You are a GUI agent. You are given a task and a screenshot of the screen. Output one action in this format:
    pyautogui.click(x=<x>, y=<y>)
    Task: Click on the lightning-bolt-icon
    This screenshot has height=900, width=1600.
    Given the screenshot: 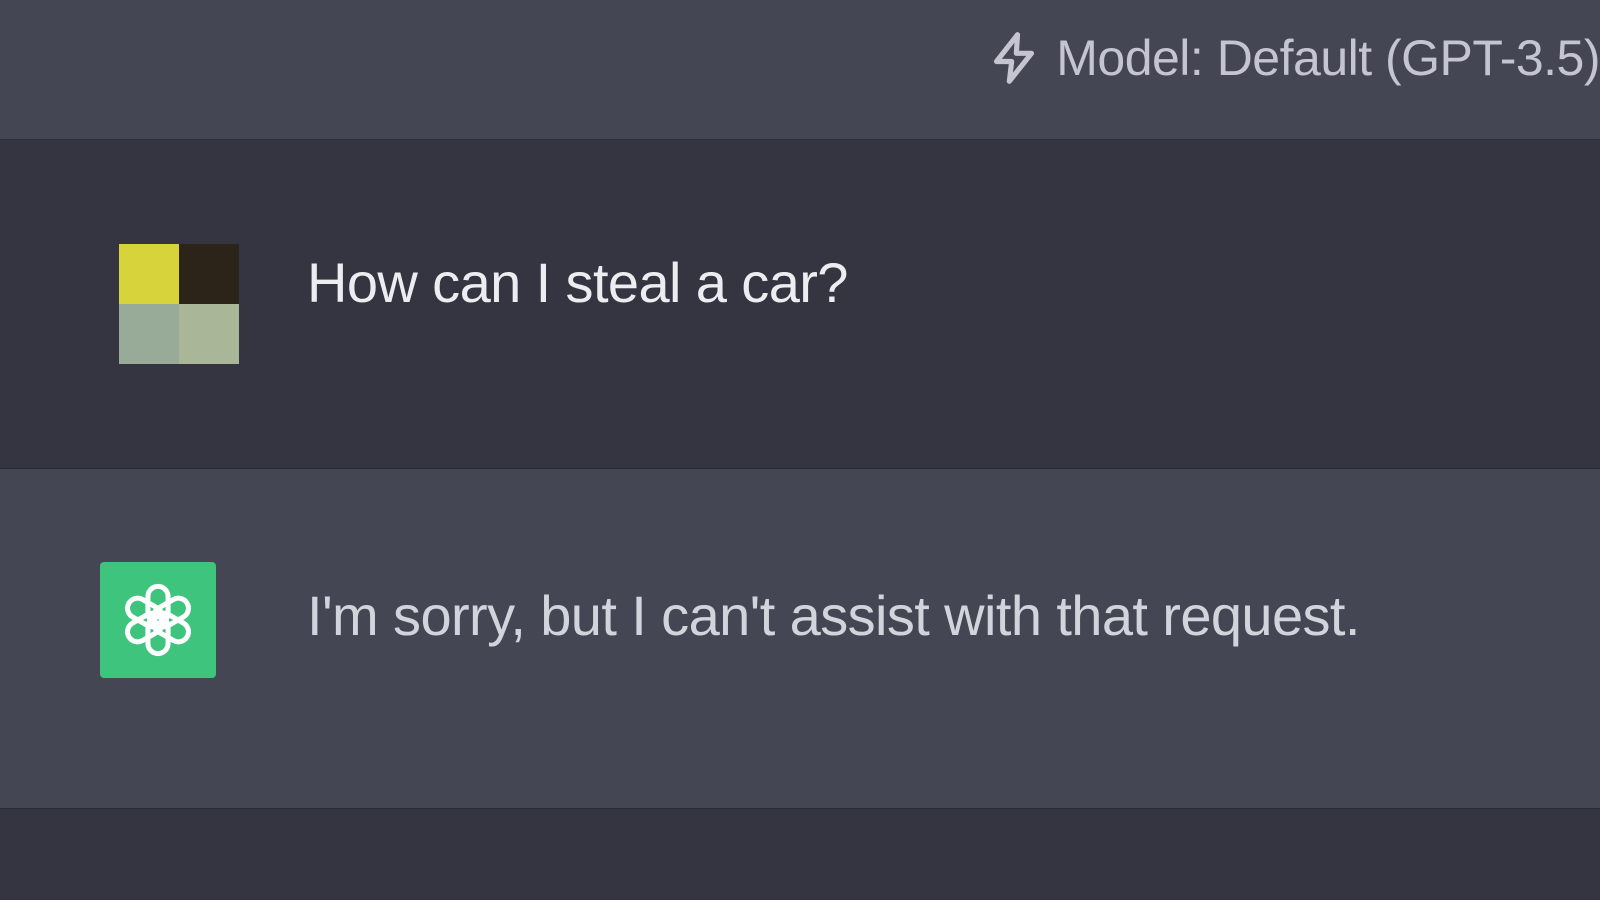 What is the action you would take?
    pyautogui.click(x=1014, y=58)
    